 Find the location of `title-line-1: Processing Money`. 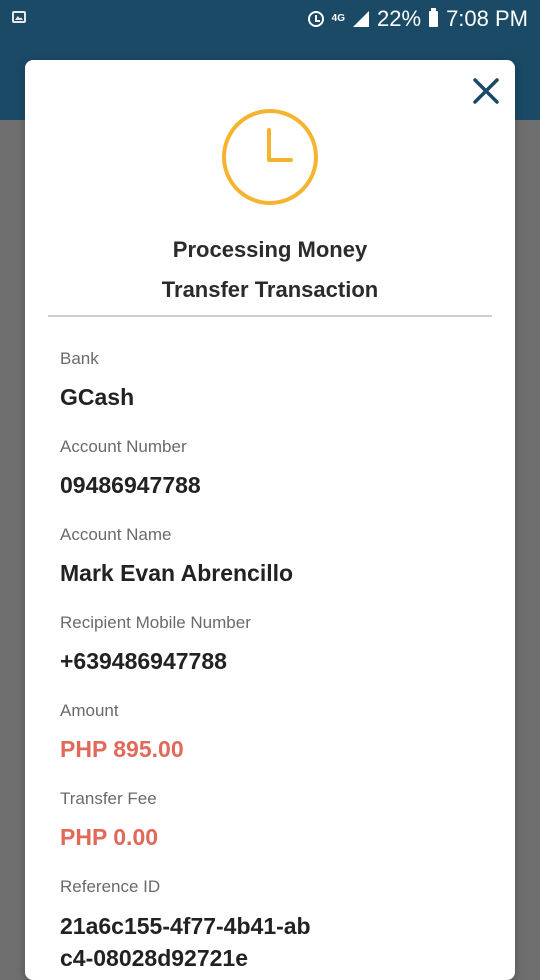

title-line-1: Processing Money is located at coordinates (270, 249).